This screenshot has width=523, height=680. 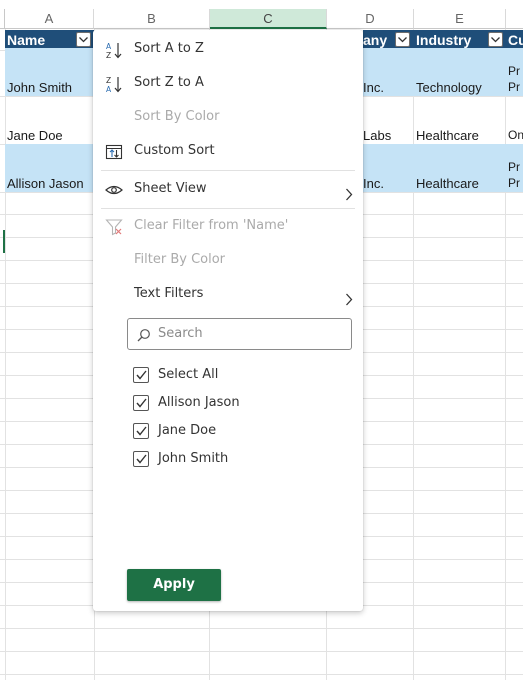 I want to click on name-cell: Allison Jason, so click(x=49, y=168).